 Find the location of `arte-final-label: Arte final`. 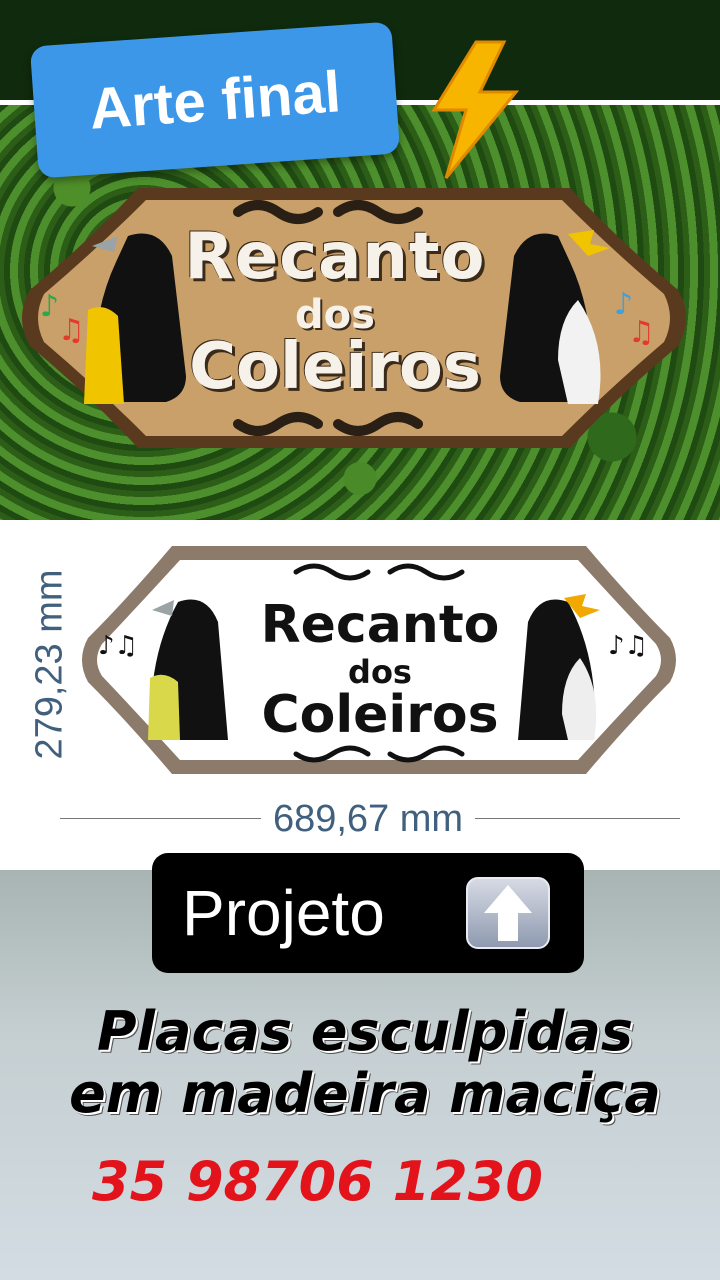

arte-final-label: Arte final is located at coordinates (215, 100).